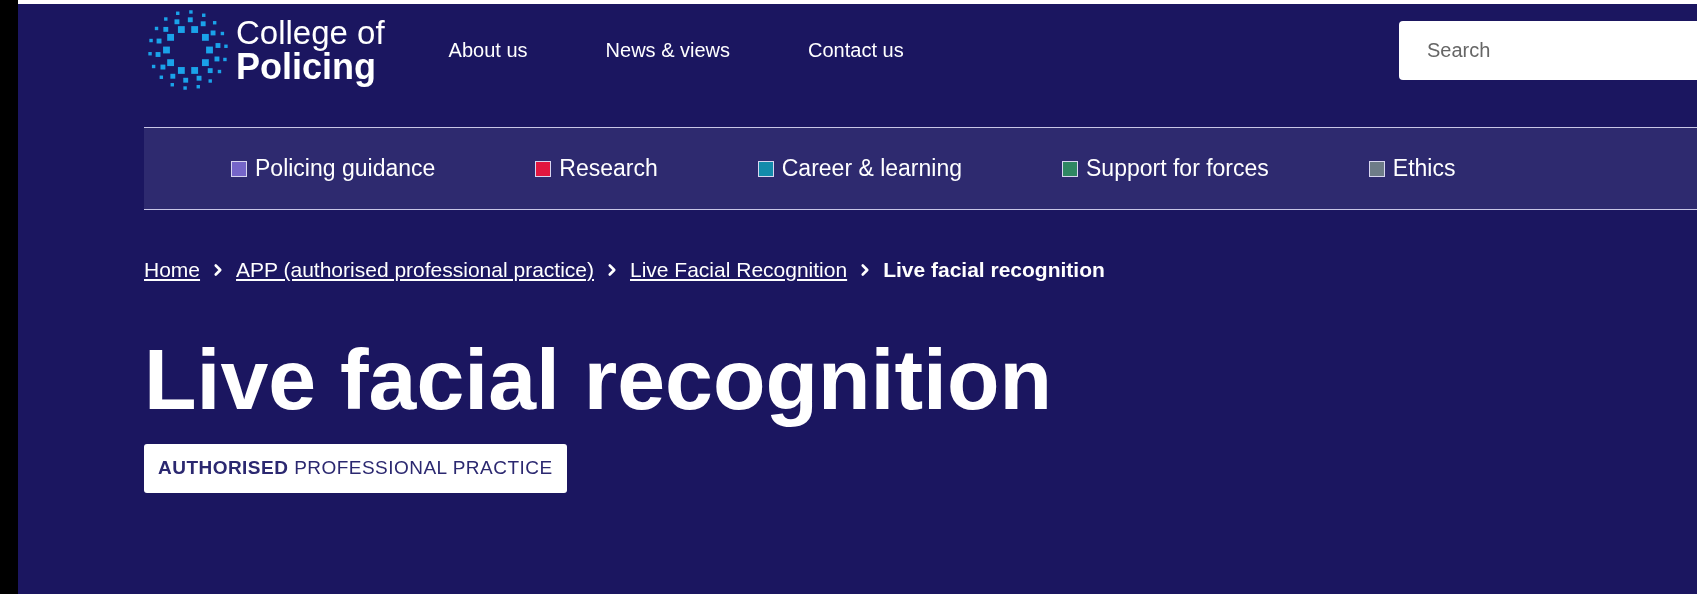  Describe the element at coordinates (264, 50) in the screenshot. I see `site-logo: College of Policing` at that location.